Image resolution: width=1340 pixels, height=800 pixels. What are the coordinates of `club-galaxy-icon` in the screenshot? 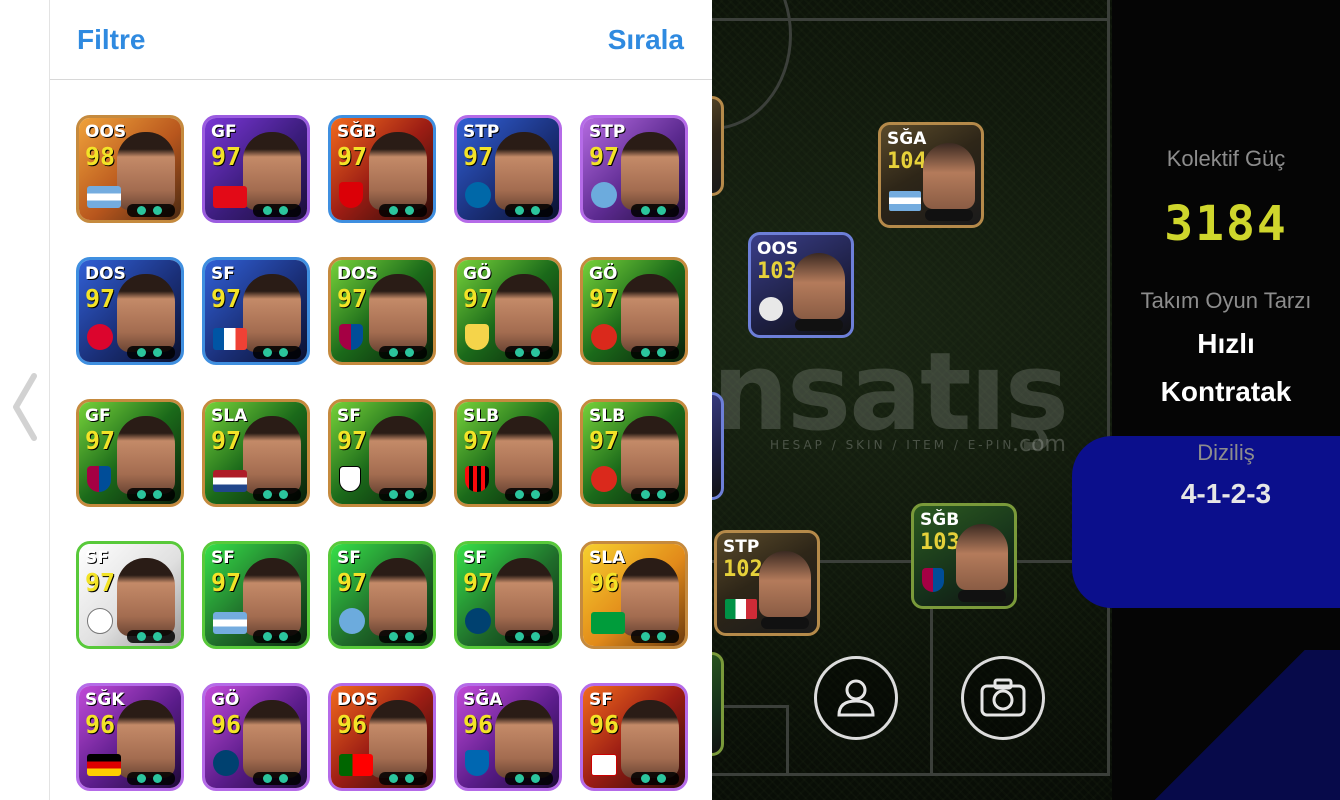 It's located at (477, 337).